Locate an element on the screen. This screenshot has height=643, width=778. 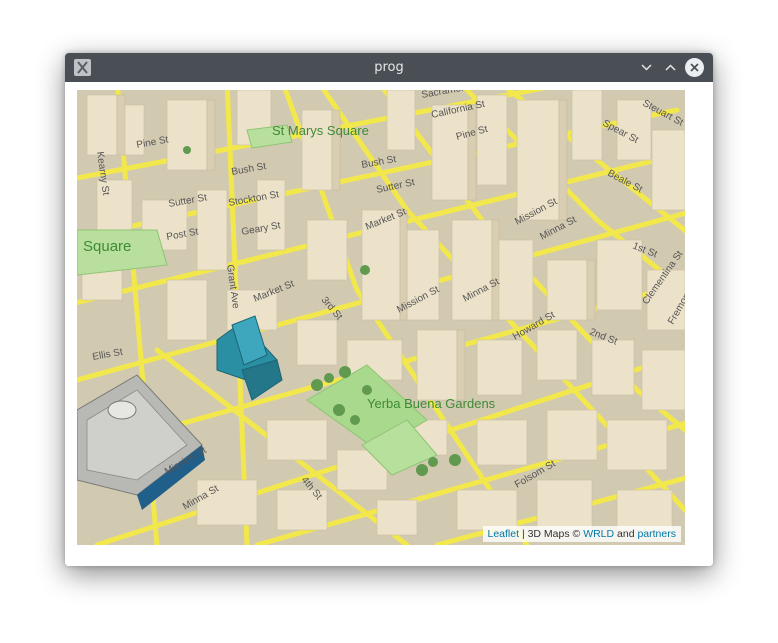
minimize-button is located at coordinates (646, 67).